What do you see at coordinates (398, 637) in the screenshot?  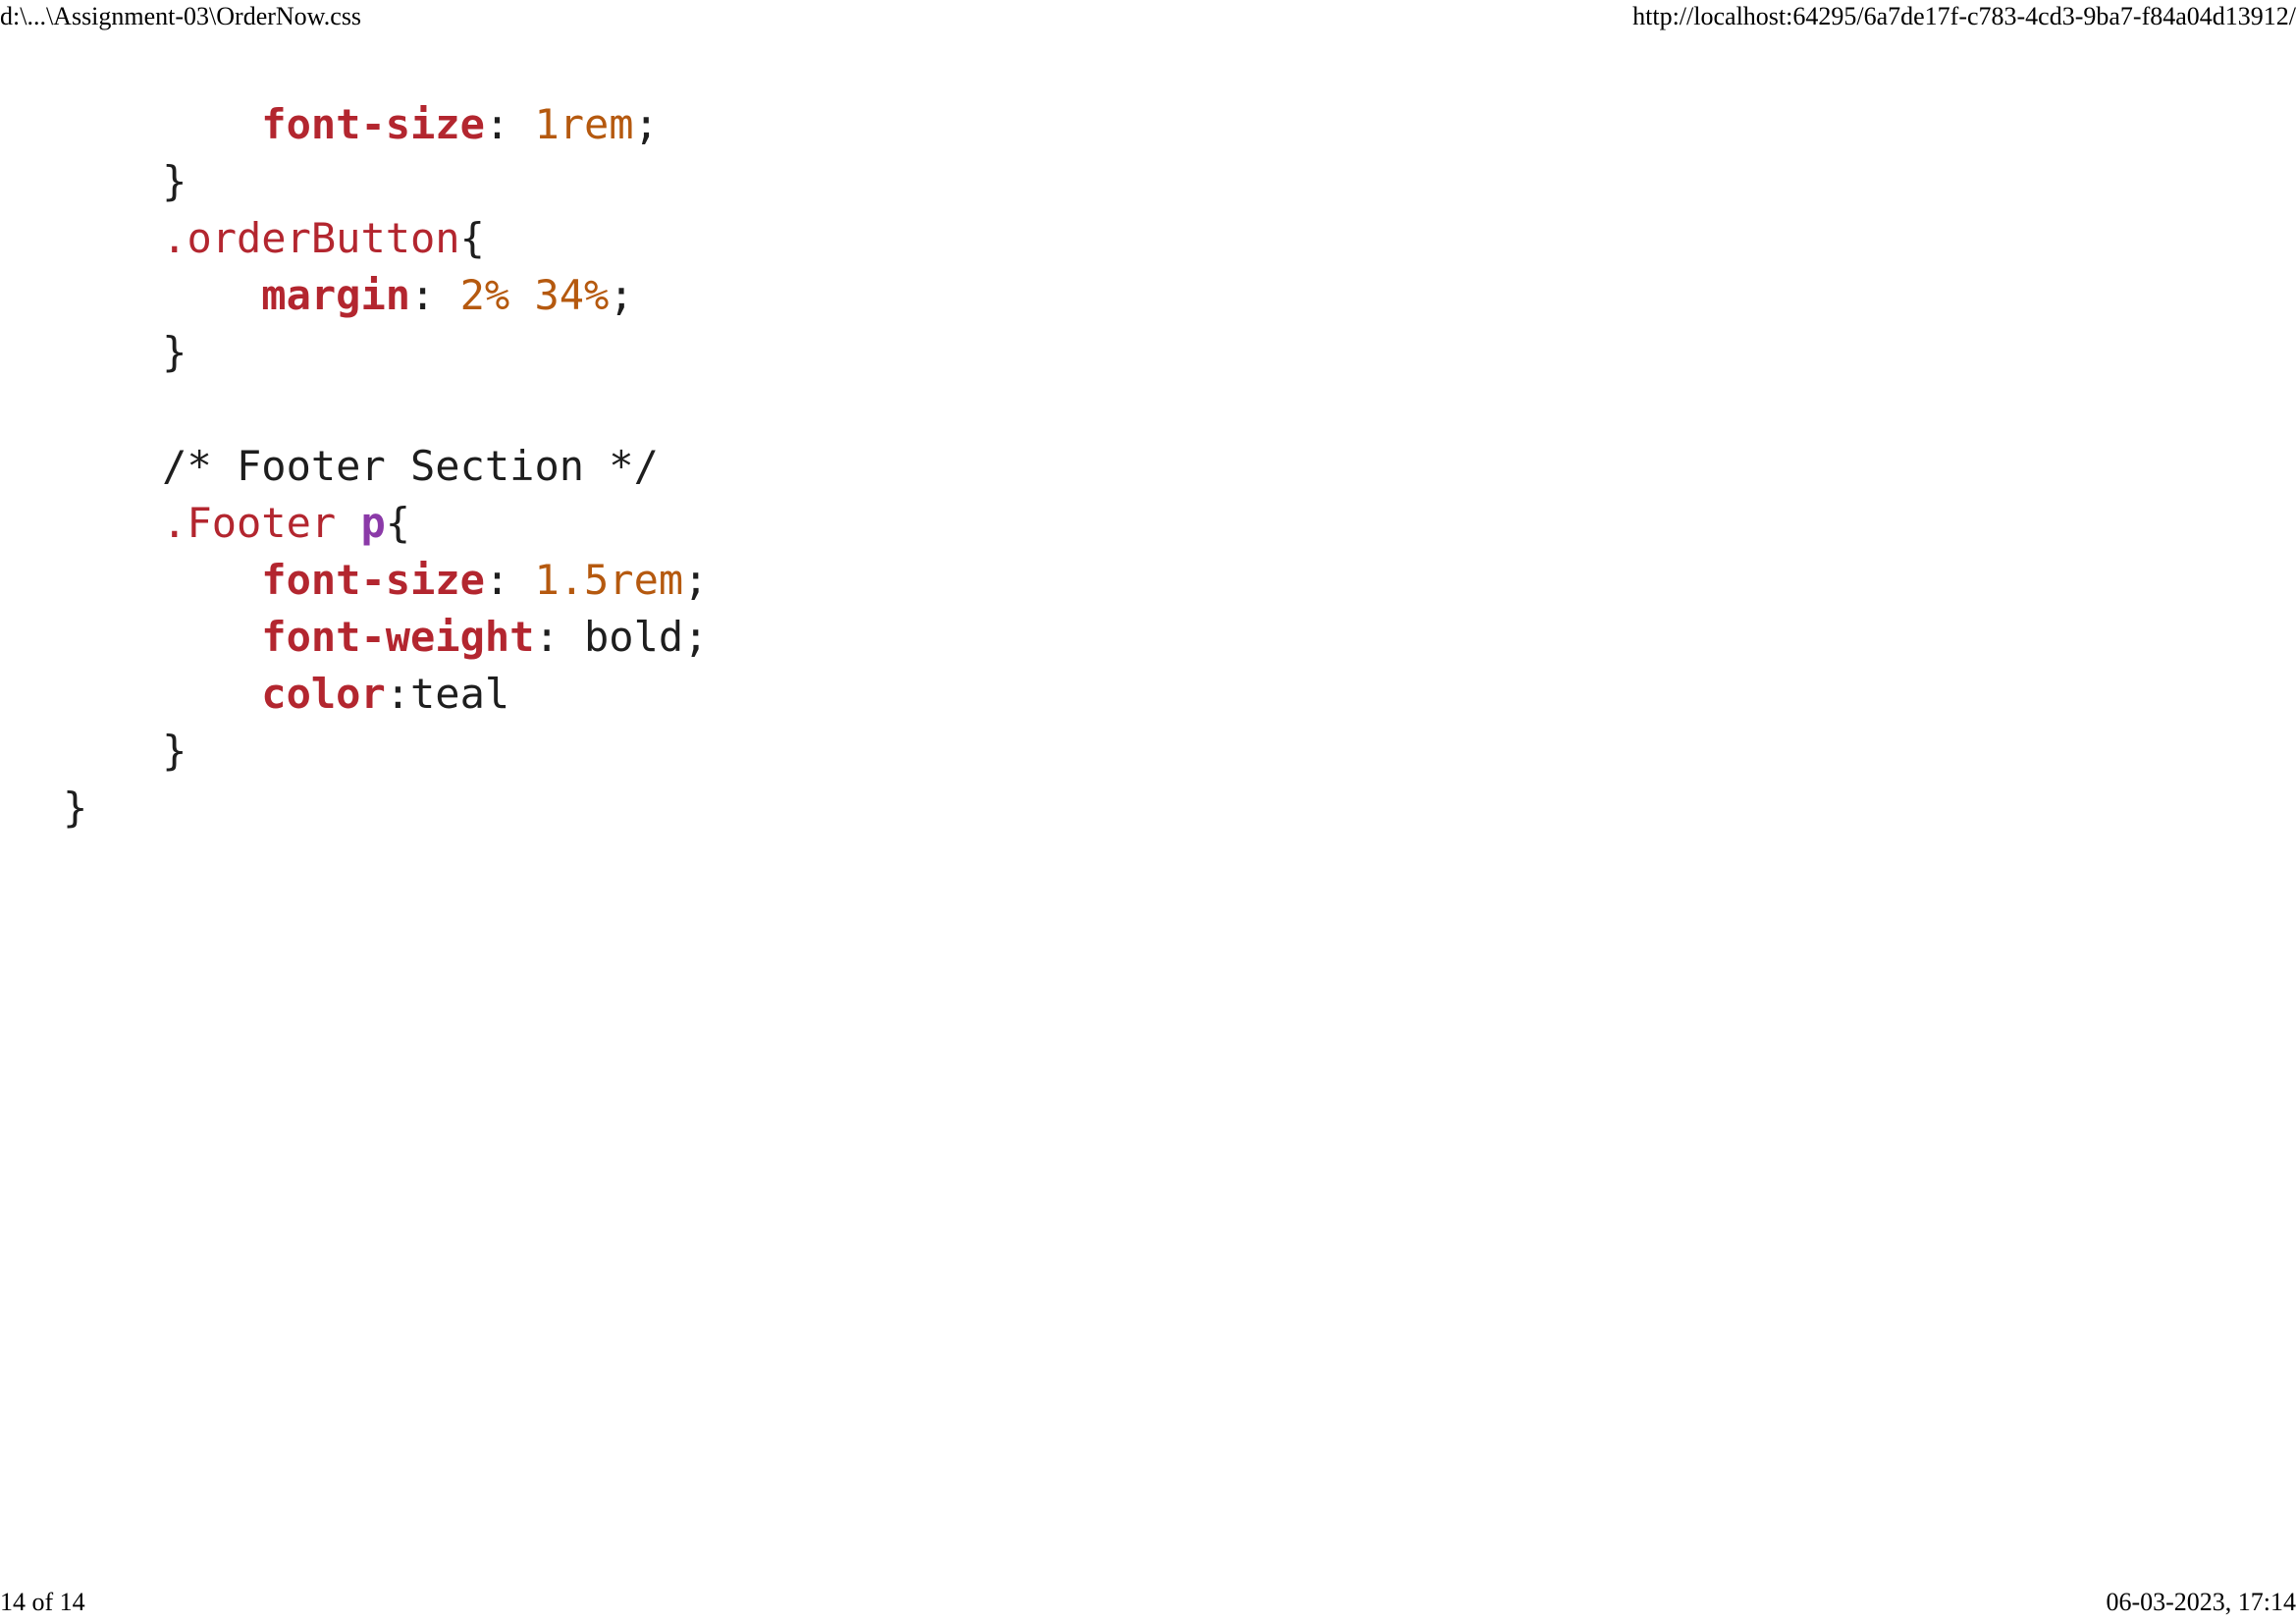 I see `code-token-prop: font-weight` at bounding box center [398, 637].